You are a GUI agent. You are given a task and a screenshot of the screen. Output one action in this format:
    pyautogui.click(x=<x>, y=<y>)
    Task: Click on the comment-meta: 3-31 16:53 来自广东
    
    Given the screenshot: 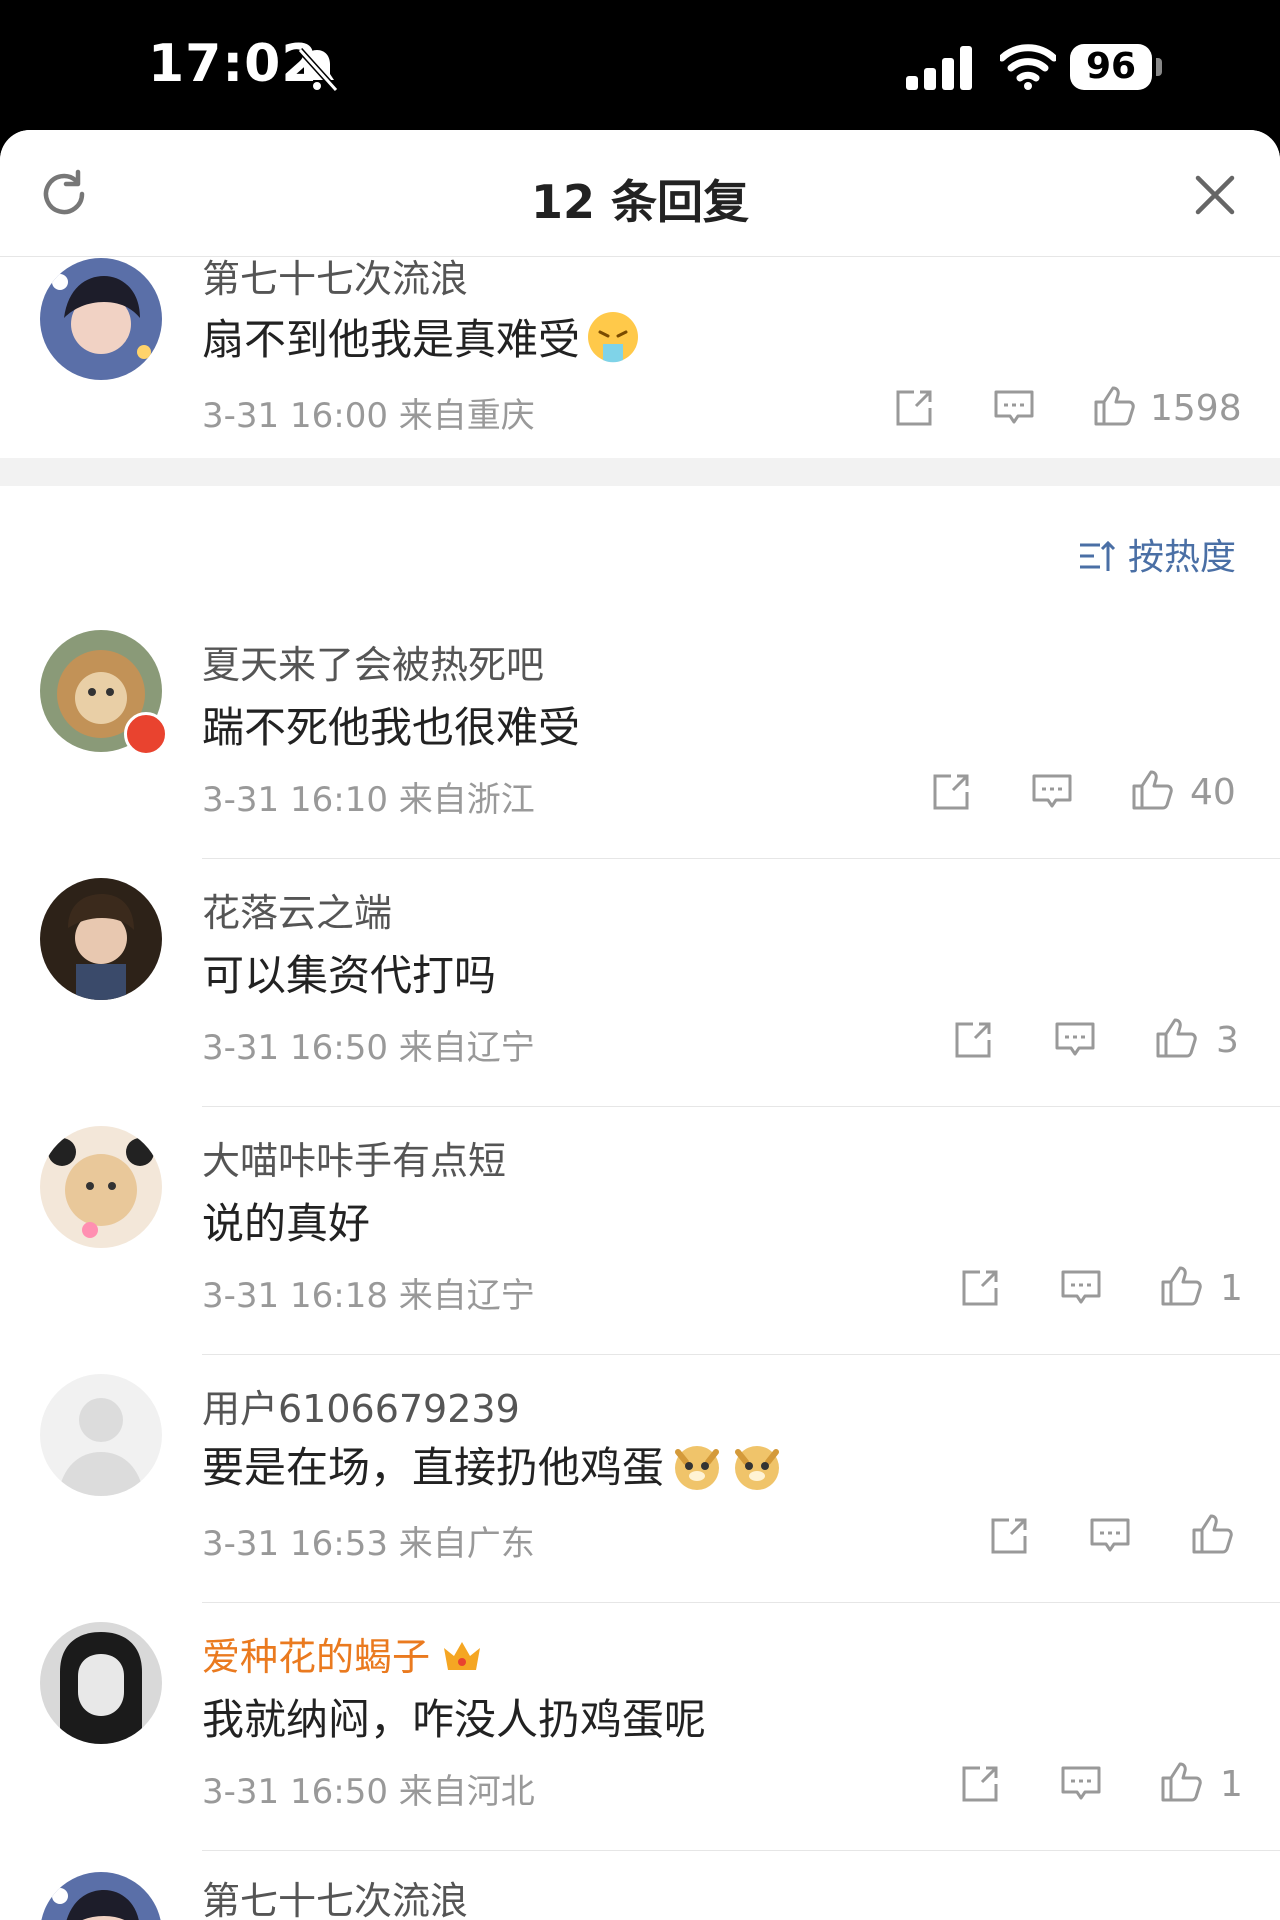 What is the action you would take?
    pyautogui.click(x=368, y=1544)
    